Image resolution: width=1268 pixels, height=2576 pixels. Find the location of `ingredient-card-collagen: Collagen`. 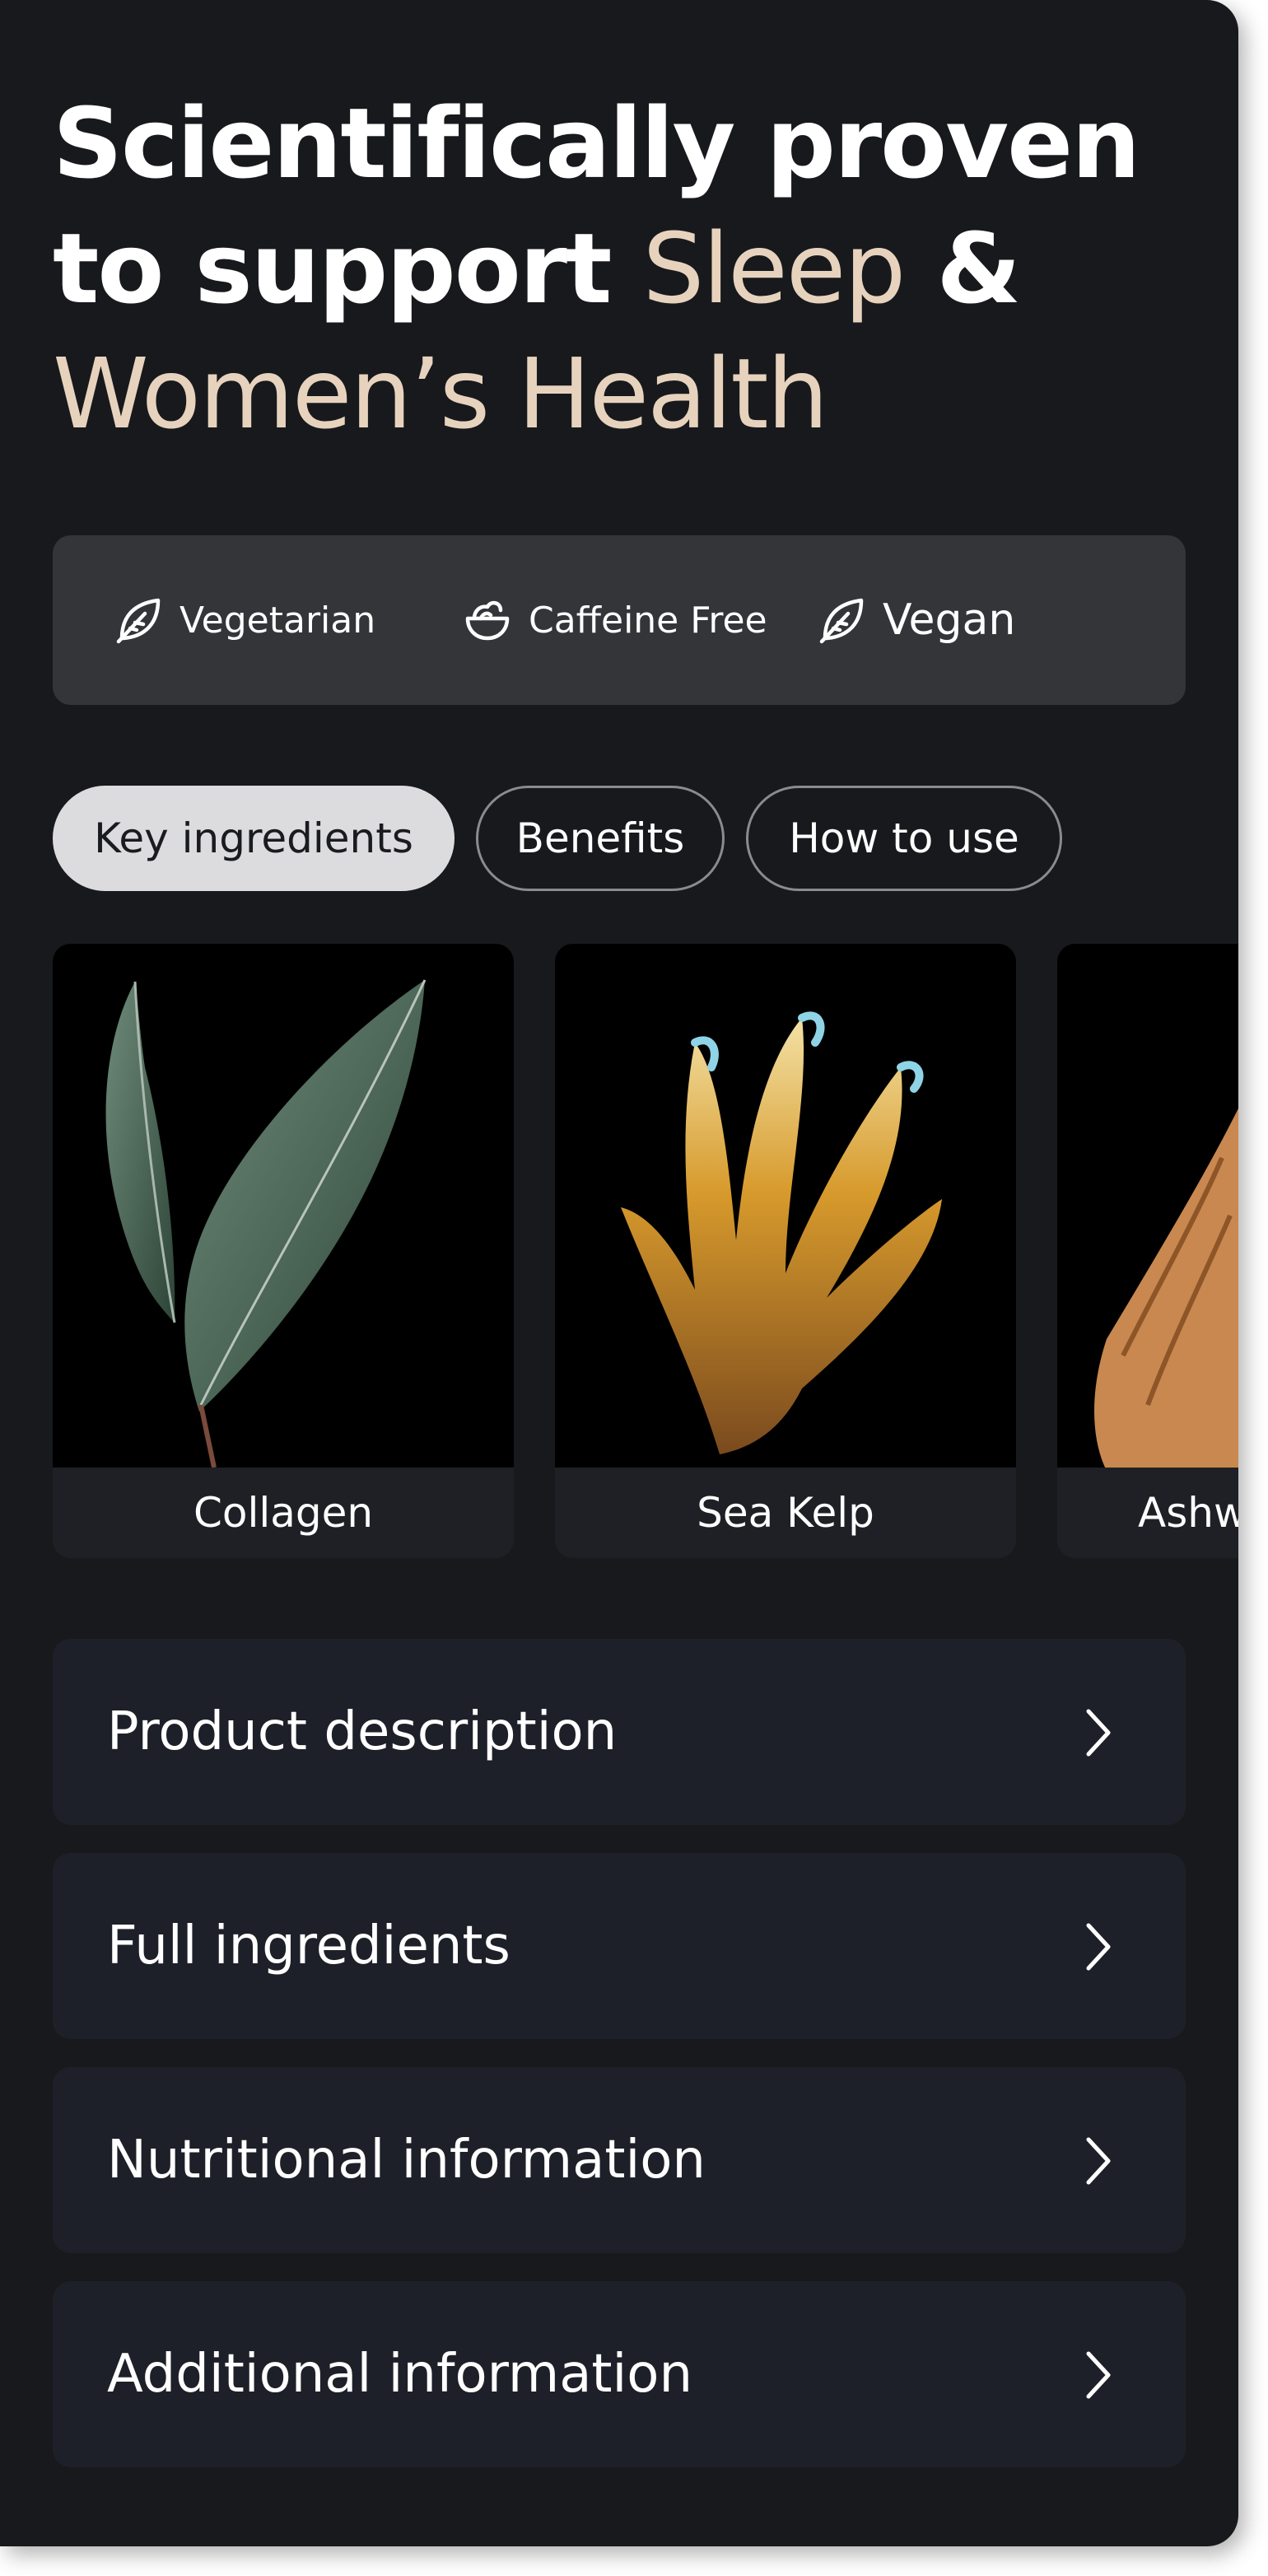

ingredient-card-collagen: Collagen is located at coordinates (283, 1251).